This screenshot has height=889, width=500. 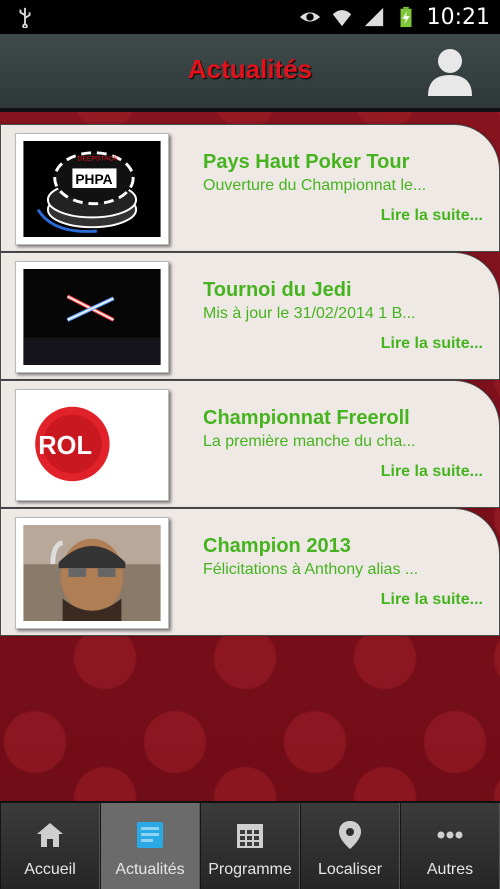 I want to click on wifi-icon, so click(x=341, y=18).